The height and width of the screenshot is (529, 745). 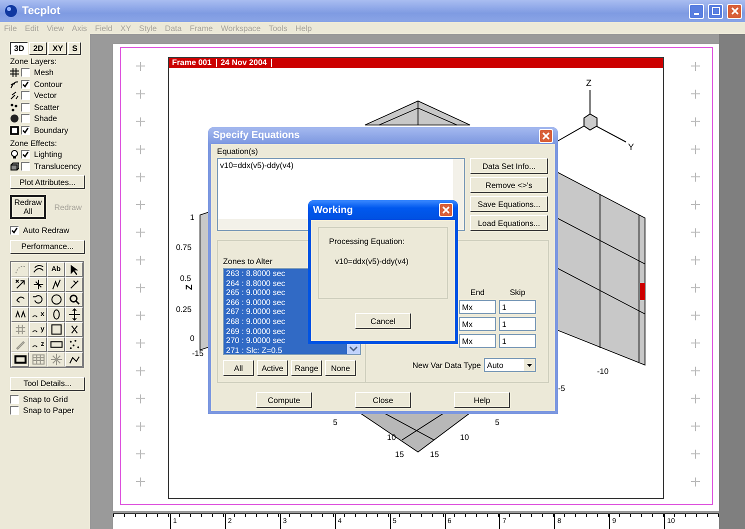 I want to click on caret-icon, so click(x=529, y=365).